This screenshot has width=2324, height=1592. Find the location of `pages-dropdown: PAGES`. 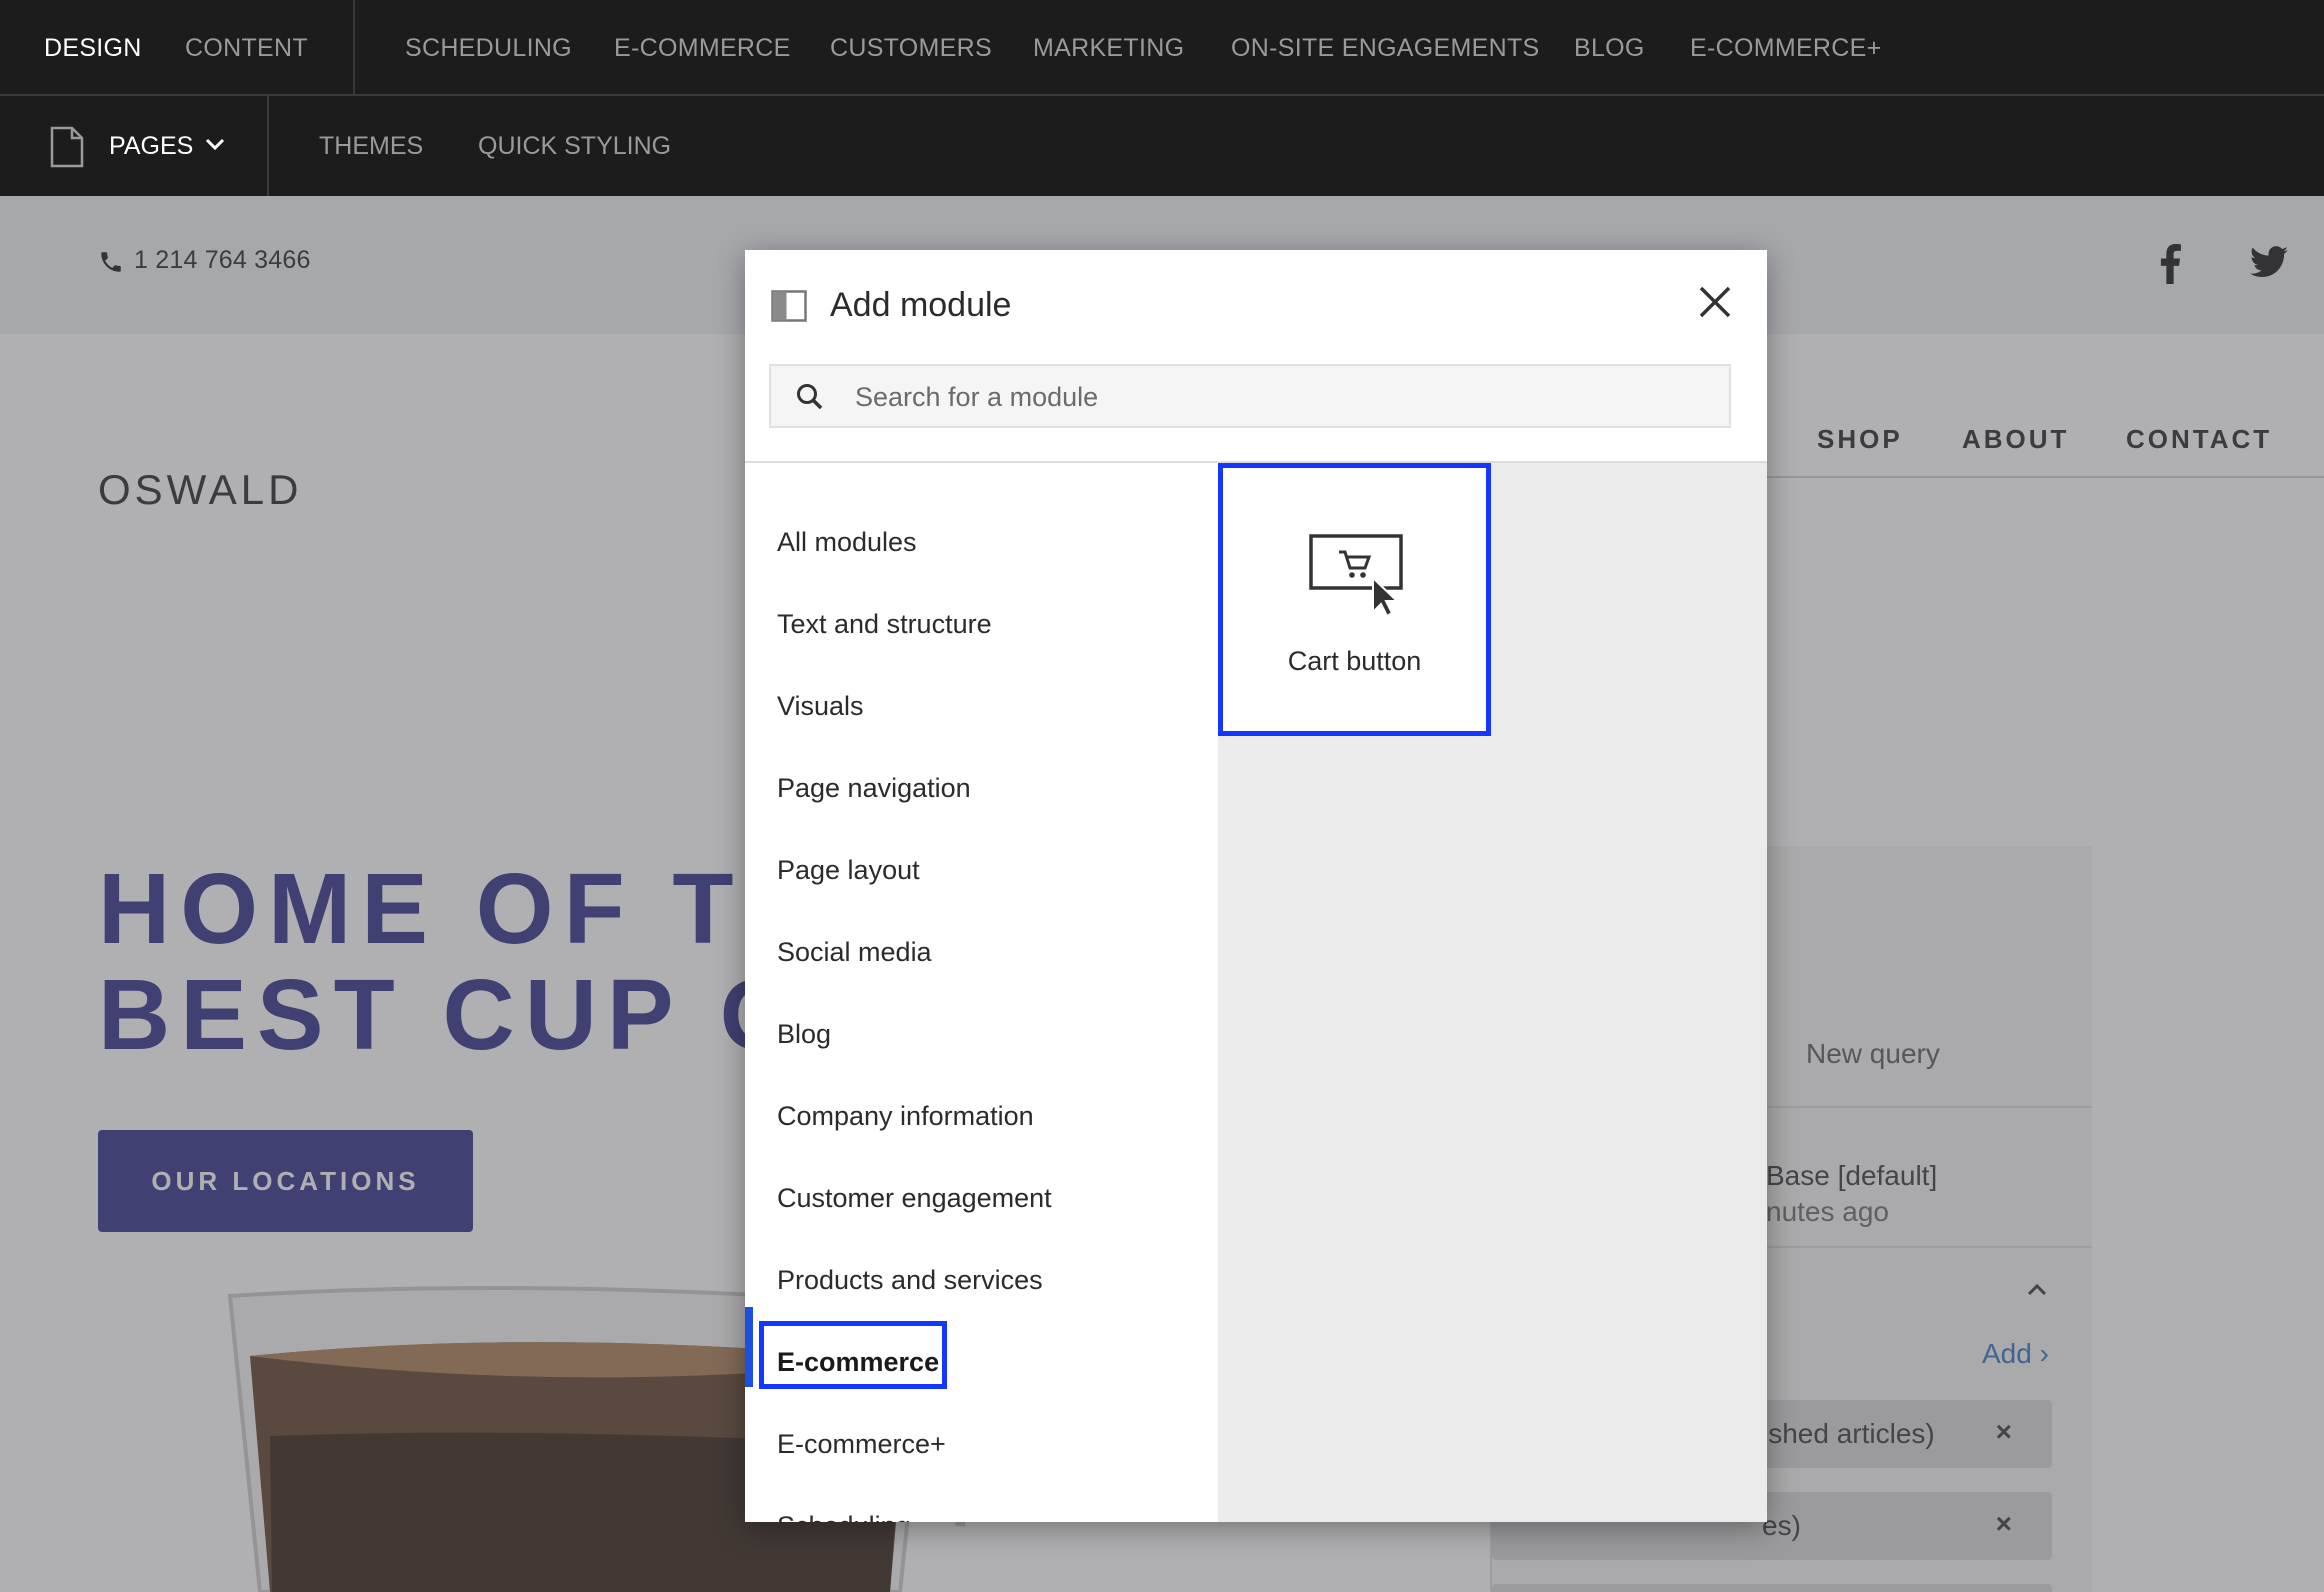

pages-dropdown: PAGES is located at coordinates (144, 146).